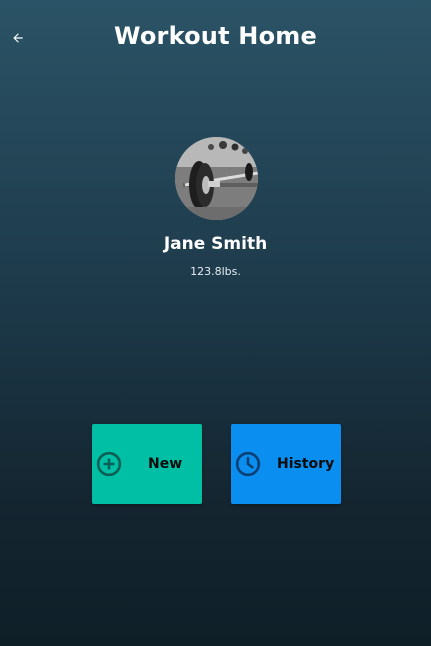 The height and width of the screenshot is (646, 431). I want to click on app-header: Workout Home, so click(215, 38).